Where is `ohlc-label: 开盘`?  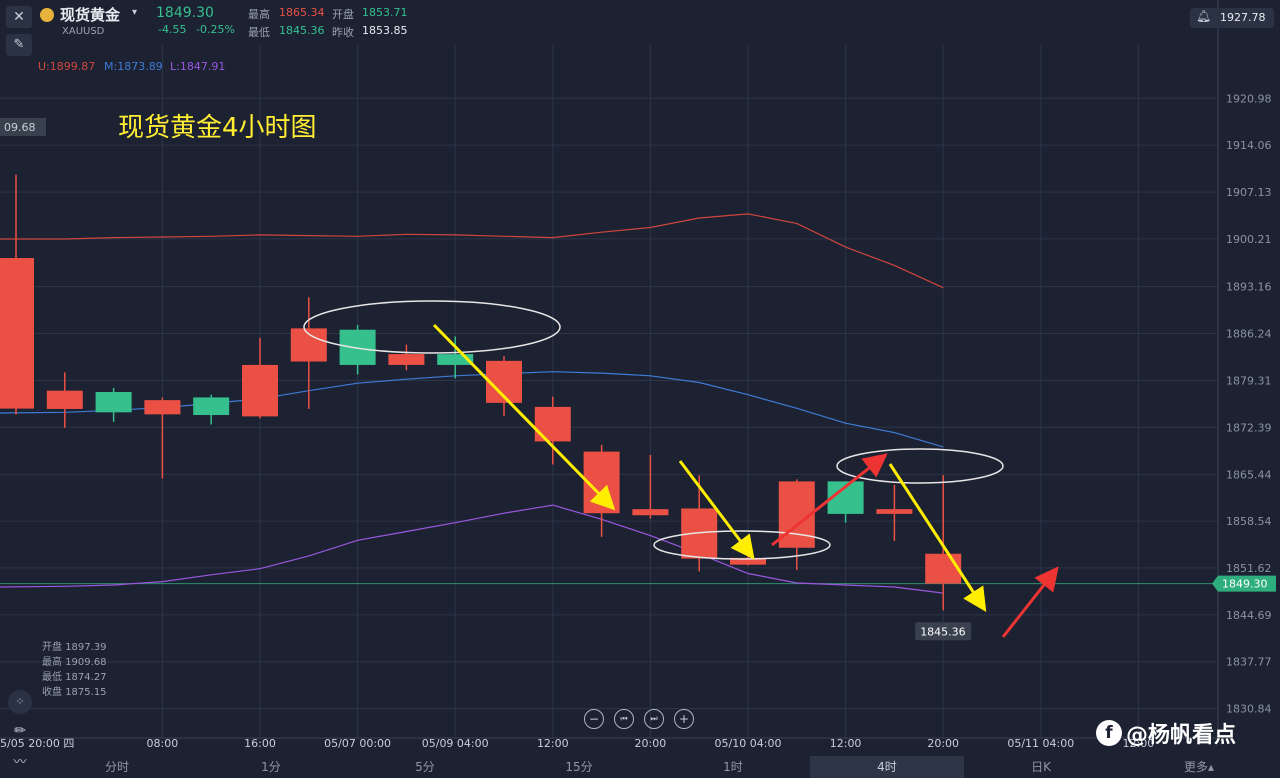
ohlc-label: 开盘 is located at coordinates (52, 647).